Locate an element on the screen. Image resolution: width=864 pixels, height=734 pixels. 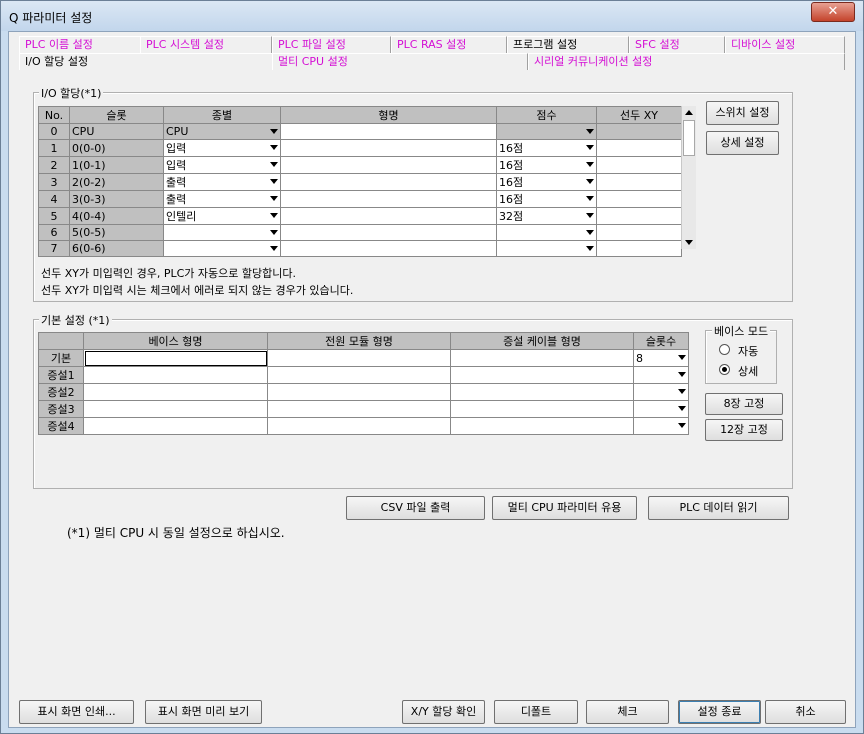
table-row: 1 0(0-0) 입력 16점 is located at coordinates (360, 148).